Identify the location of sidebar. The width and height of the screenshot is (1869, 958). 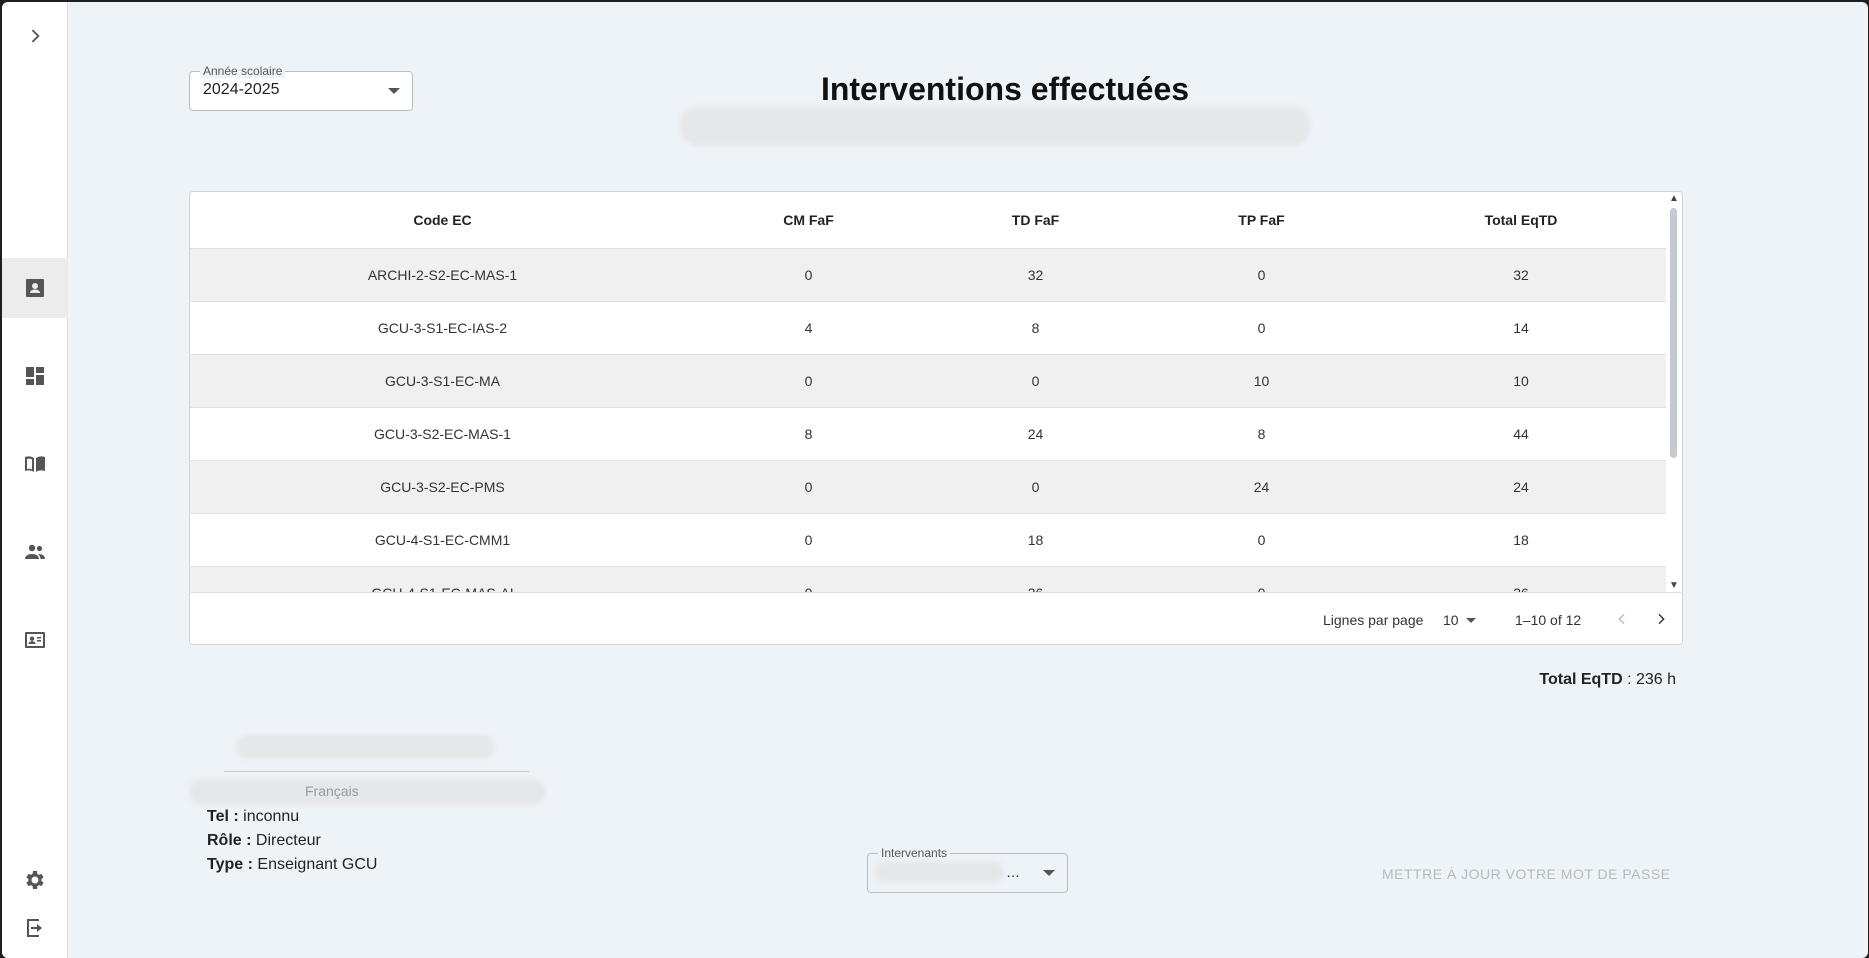
(35, 480).